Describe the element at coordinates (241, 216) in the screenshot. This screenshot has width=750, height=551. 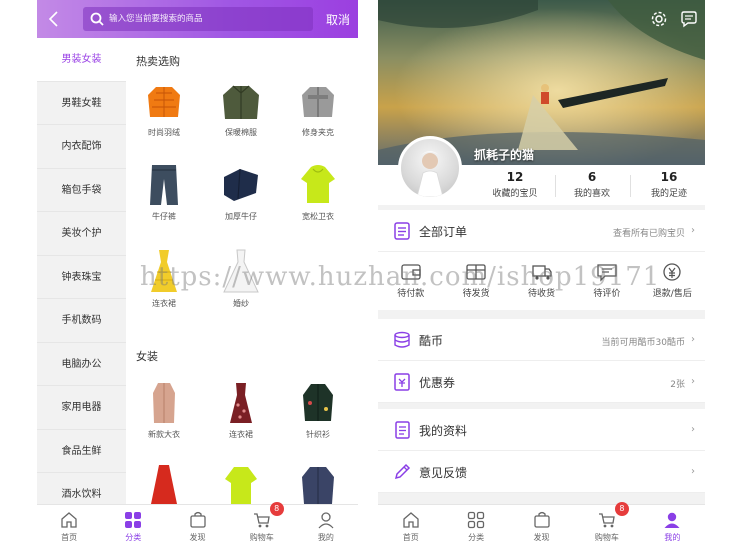
I see `product-label: 加厚牛仔` at that location.